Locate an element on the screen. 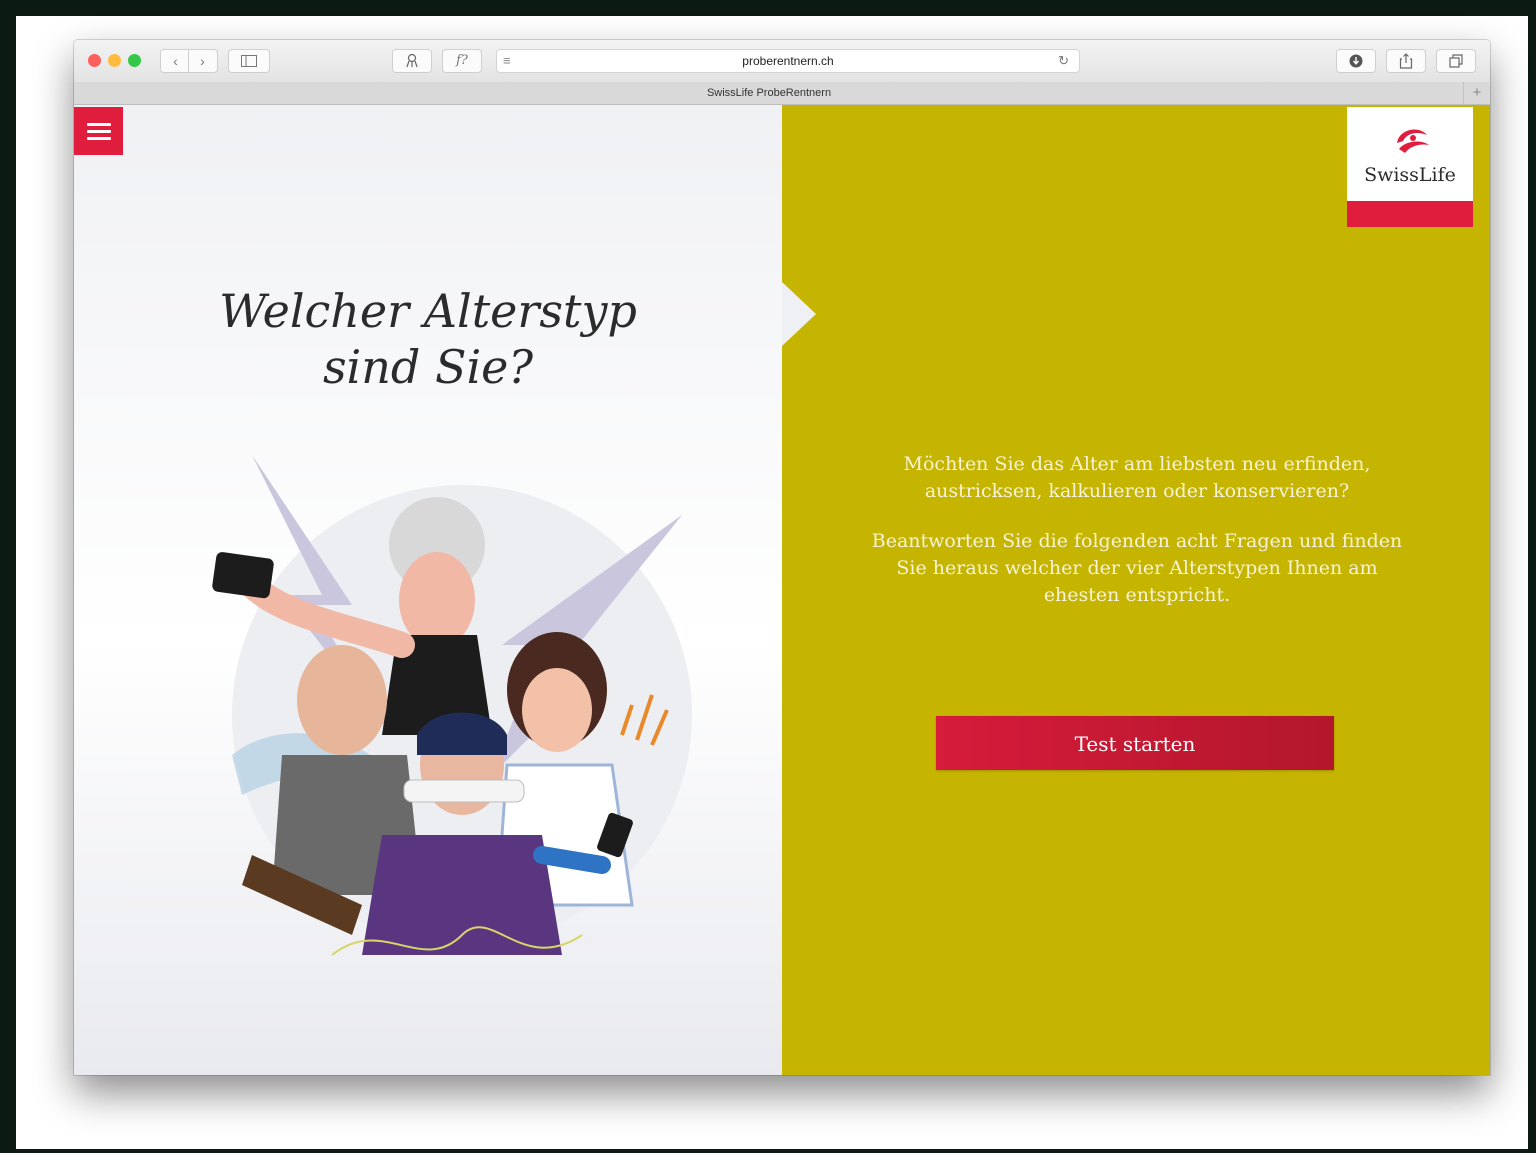  close-window-button is located at coordinates (94, 60).